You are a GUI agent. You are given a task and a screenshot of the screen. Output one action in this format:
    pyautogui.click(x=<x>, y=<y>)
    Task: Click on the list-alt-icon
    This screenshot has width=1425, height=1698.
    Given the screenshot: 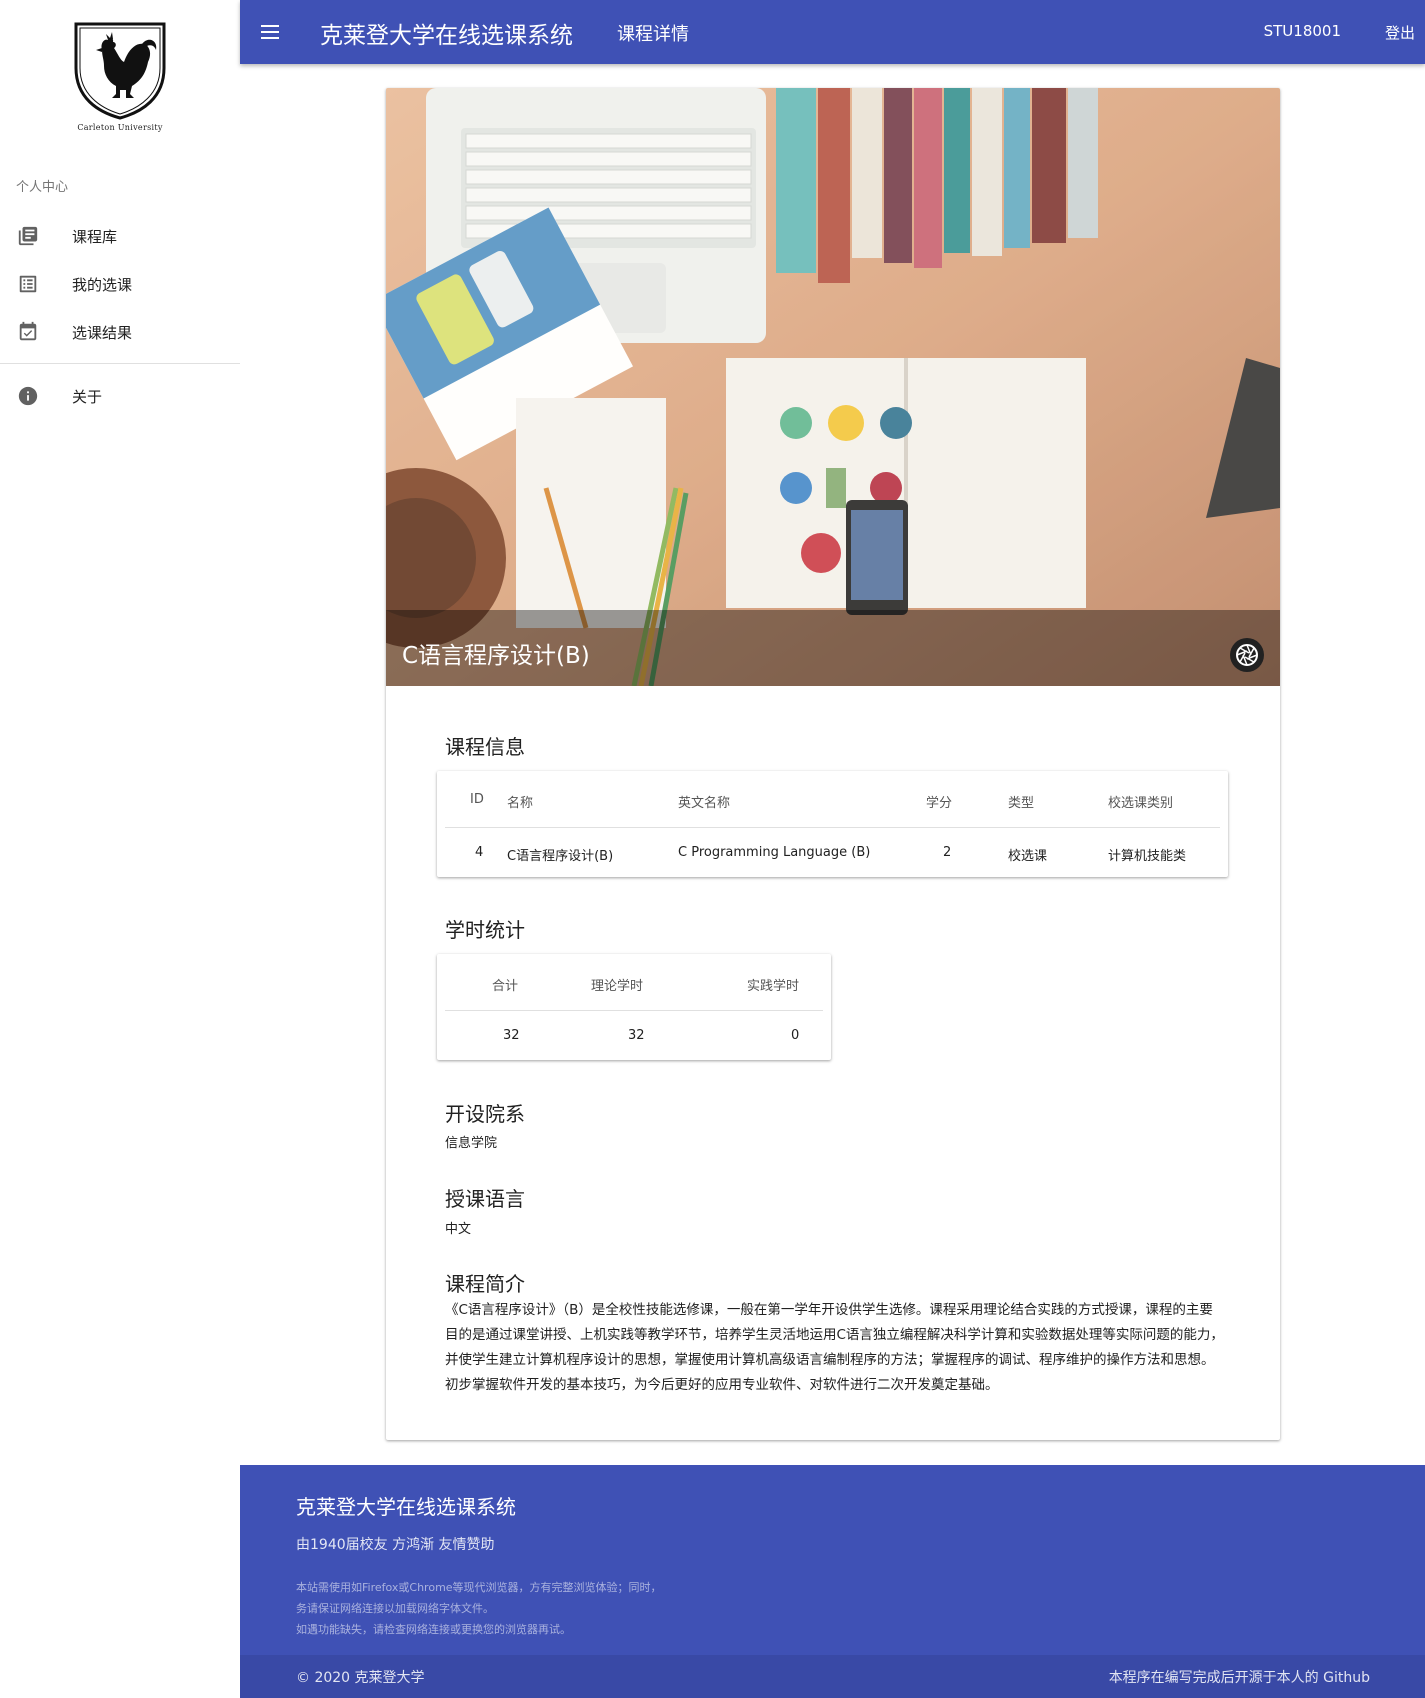 What is the action you would take?
    pyautogui.click(x=28, y=284)
    